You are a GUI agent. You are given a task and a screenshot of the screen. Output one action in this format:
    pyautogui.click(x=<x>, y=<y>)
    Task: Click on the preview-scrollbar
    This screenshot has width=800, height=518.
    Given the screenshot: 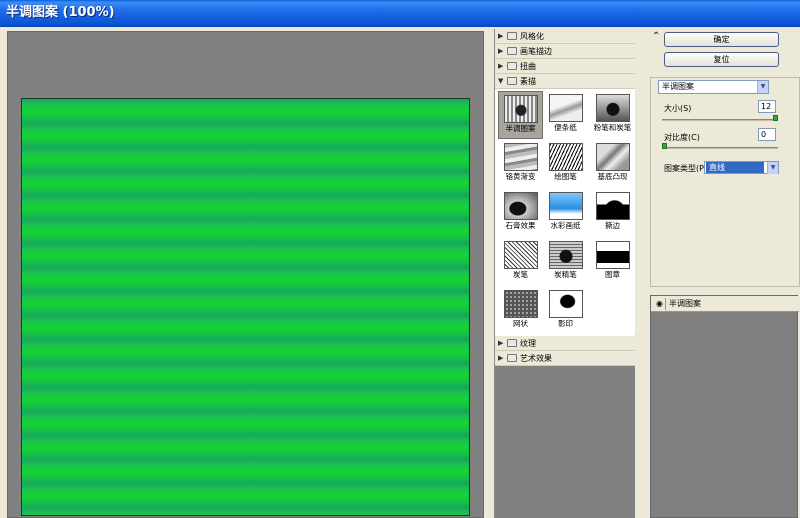 What is the action you would take?
    pyautogui.click(x=488, y=274)
    